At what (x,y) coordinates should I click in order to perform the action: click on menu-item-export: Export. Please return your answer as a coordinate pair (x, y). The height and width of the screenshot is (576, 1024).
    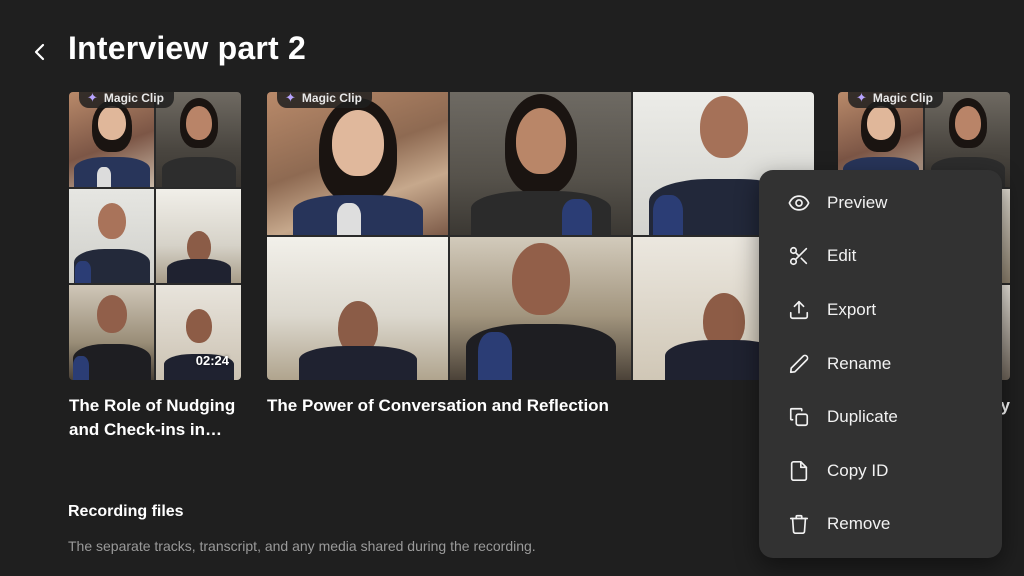
    Looking at the image, I should click on (880, 310).